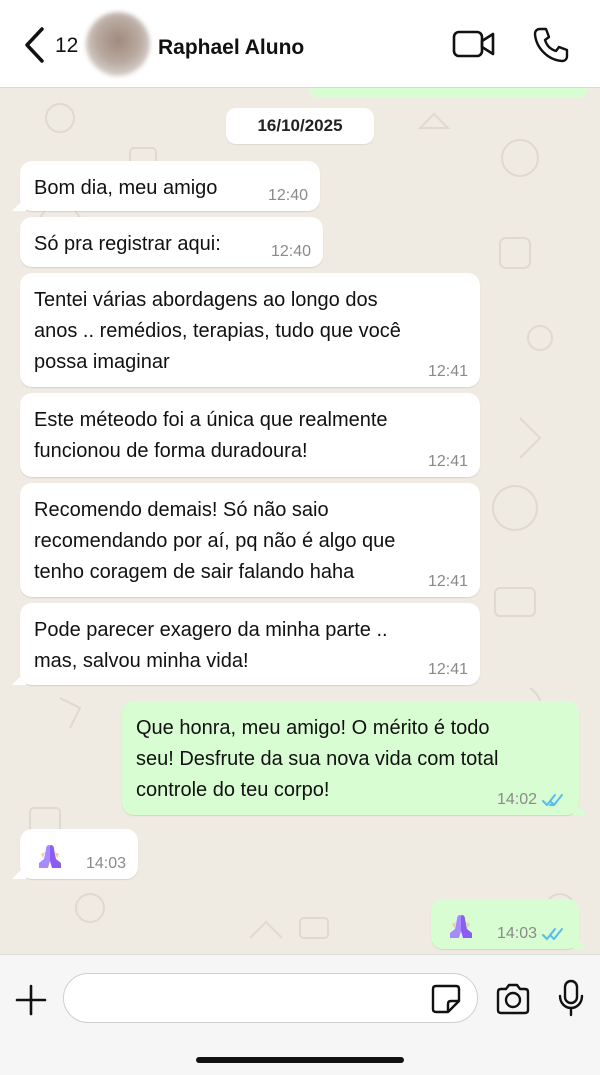 This screenshot has height=1075, width=600. I want to click on back-chevron-icon, so click(35, 45).